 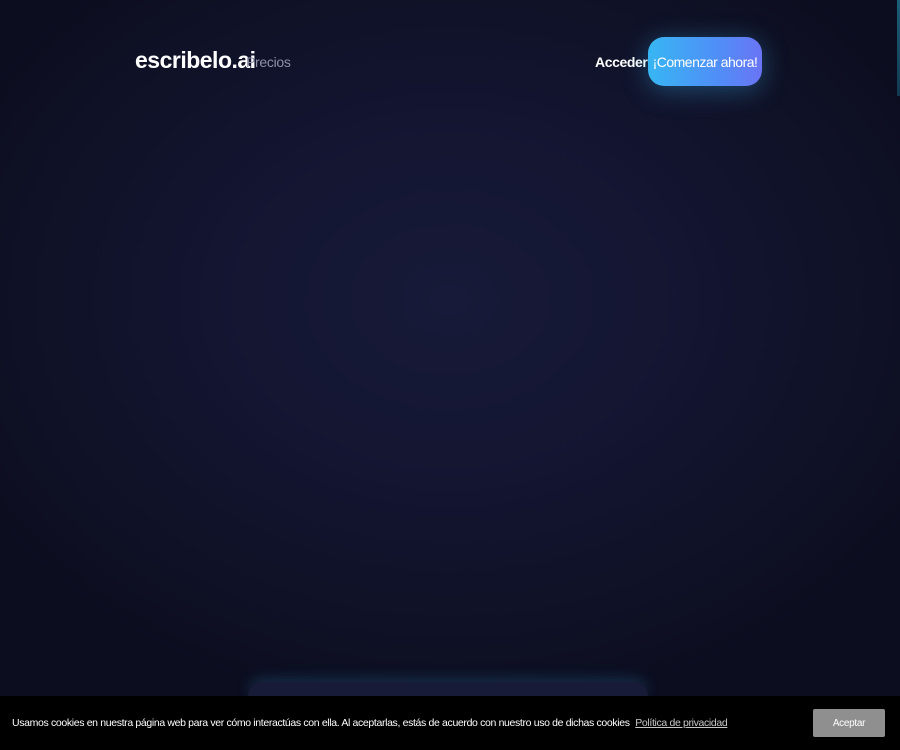 I want to click on start-now-button: ¡Comenzar ahora!, so click(x=705, y=61).